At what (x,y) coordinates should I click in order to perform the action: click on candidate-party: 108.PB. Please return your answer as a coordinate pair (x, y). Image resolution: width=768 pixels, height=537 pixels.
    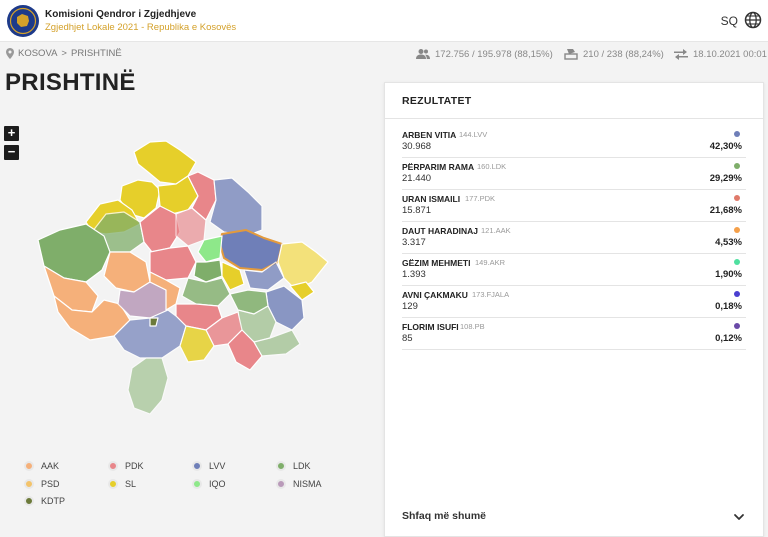
    Looking at the image, I should click on (472, 326).